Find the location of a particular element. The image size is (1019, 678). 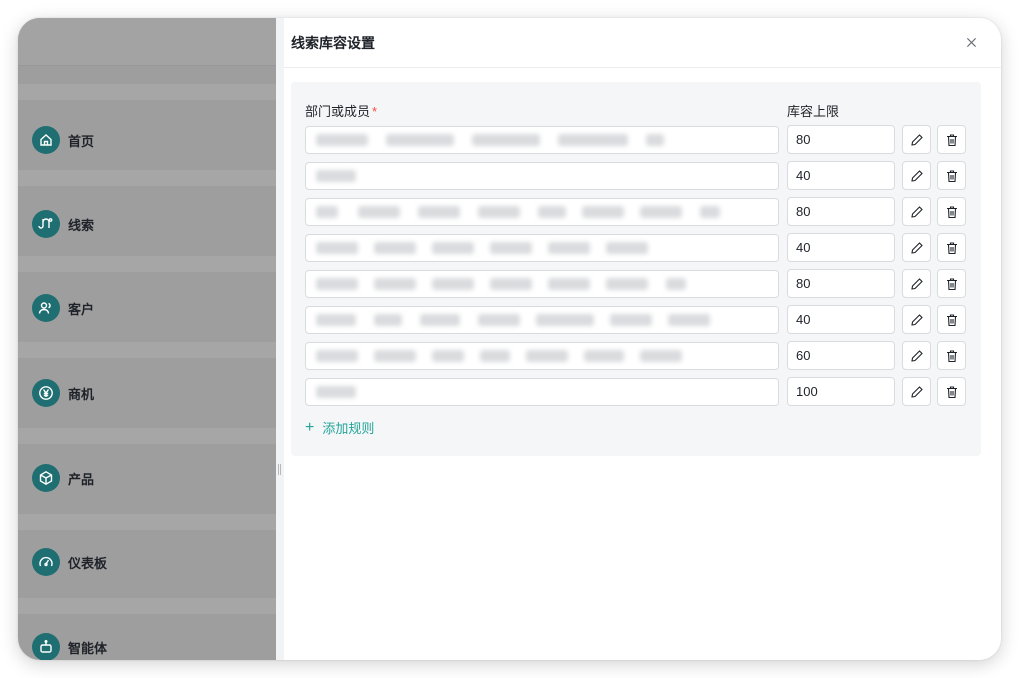

sidebar-item-home: 首页 is located at coordinates (63, 140).